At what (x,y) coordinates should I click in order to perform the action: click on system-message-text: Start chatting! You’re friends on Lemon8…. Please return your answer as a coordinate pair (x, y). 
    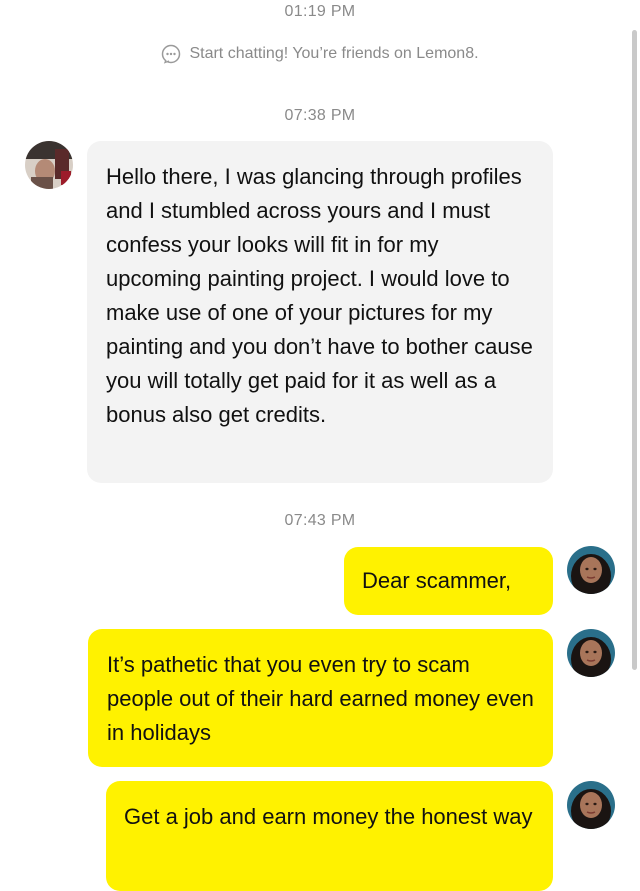
    Looking at the image, I should click on (334, 53).